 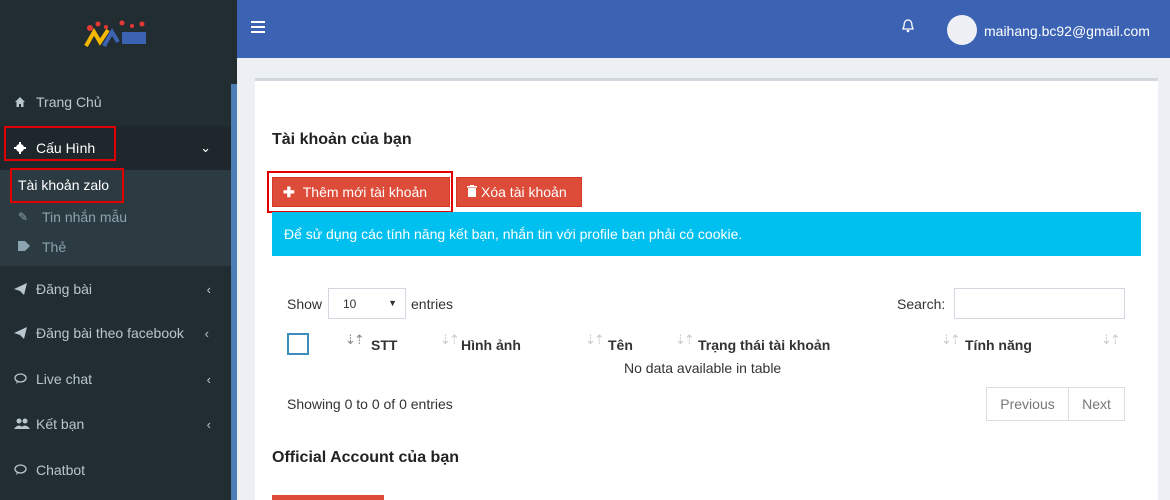 What do you see at coordinates (620, 345) in the screenshot?
I see `column-header-name: Tên` at bounding box center [620, 345].